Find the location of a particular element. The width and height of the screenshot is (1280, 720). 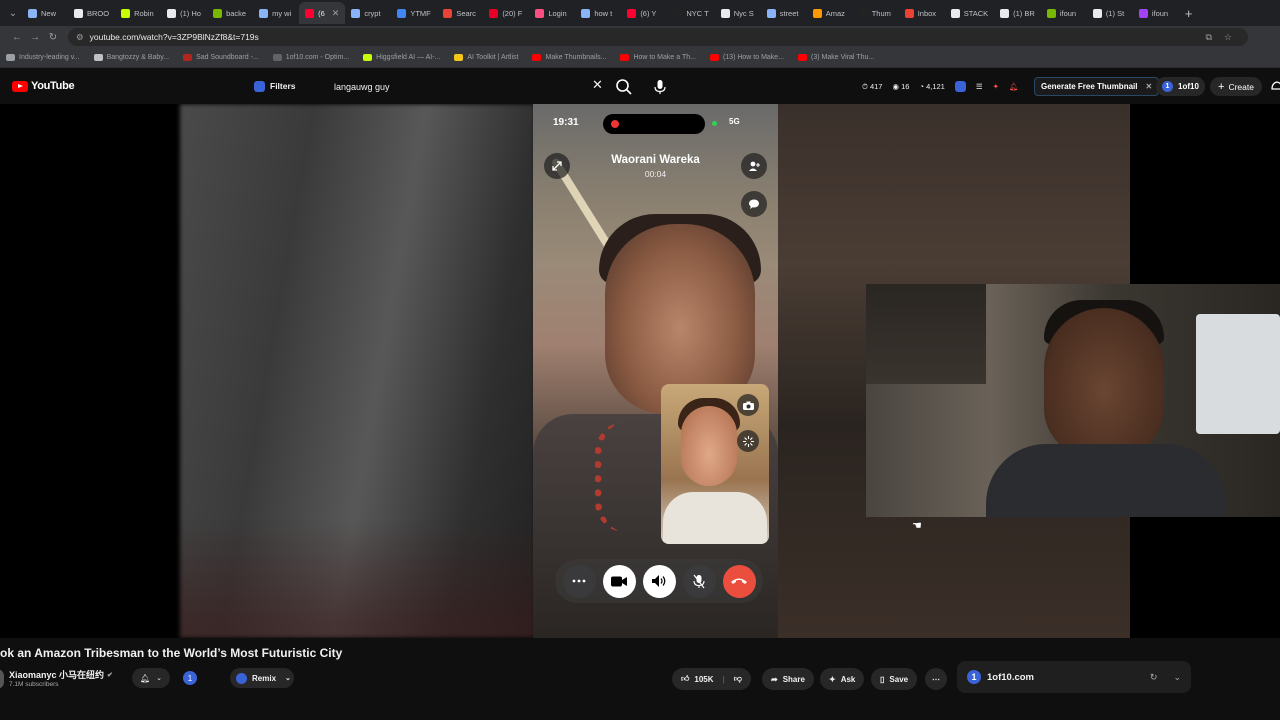

add-person-icon is located at coordinates (754, 166).